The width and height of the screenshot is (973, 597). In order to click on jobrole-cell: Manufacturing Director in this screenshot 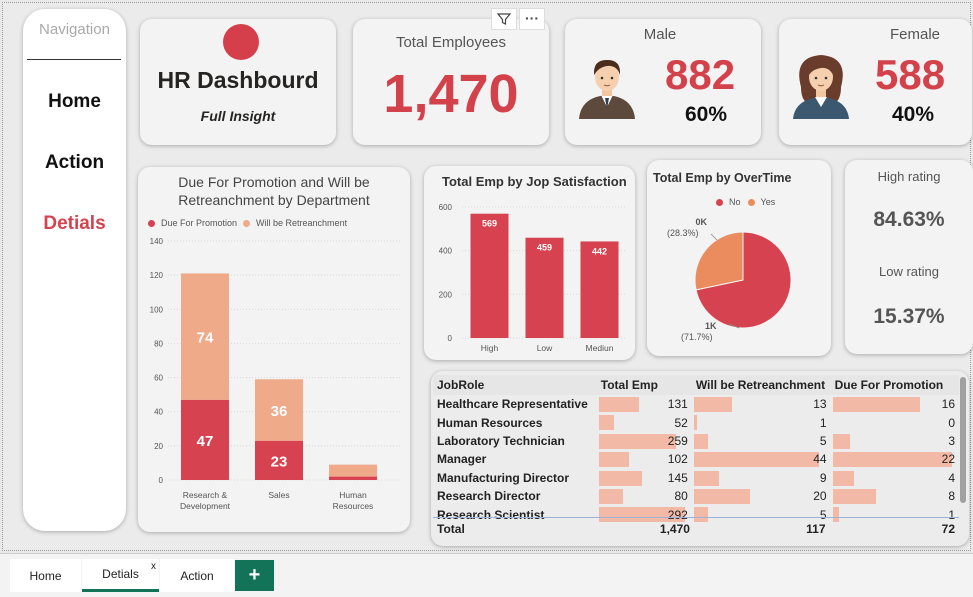, I will do `click(503, 477)`.